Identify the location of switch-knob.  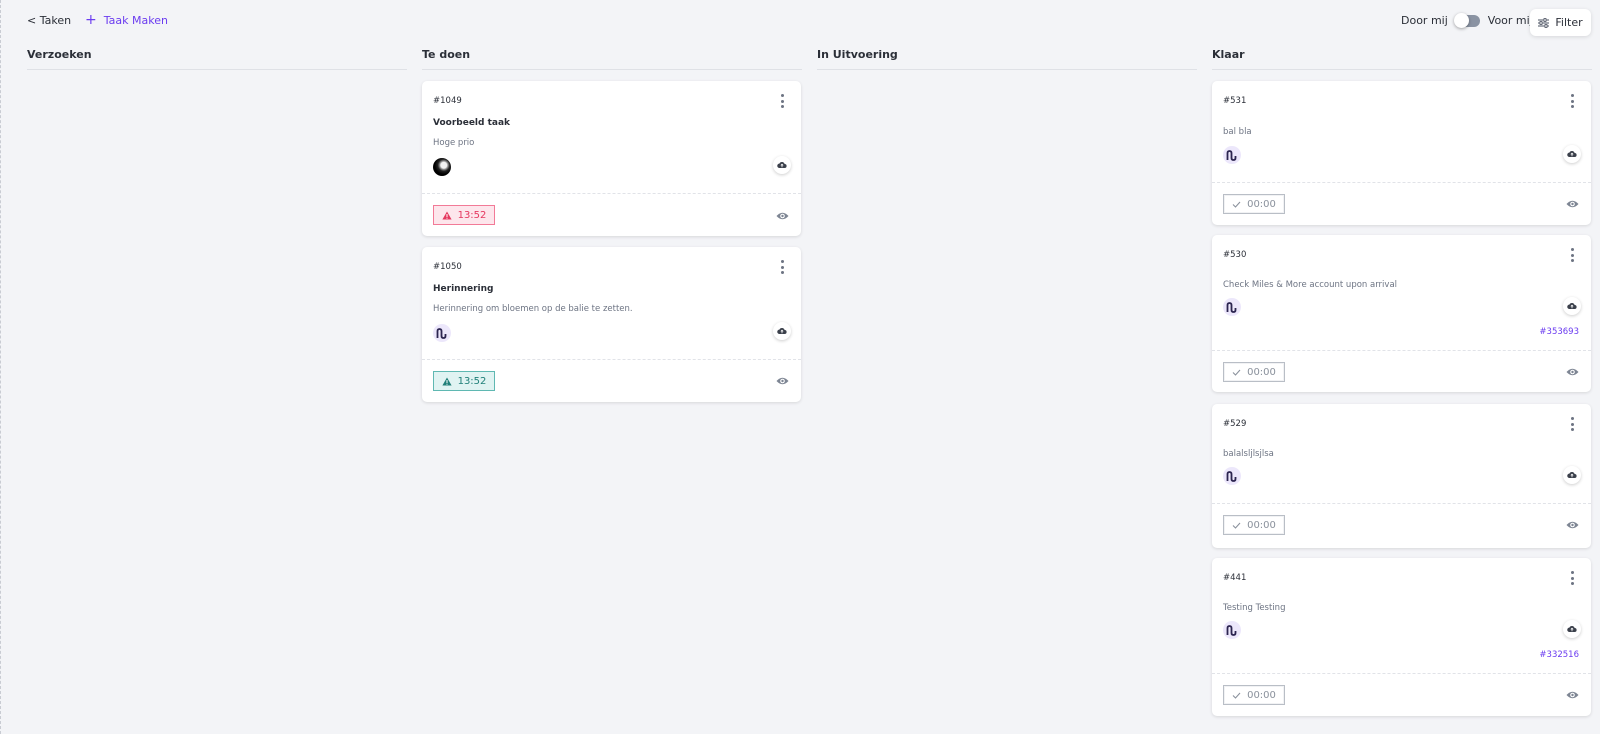
(1461, 20).